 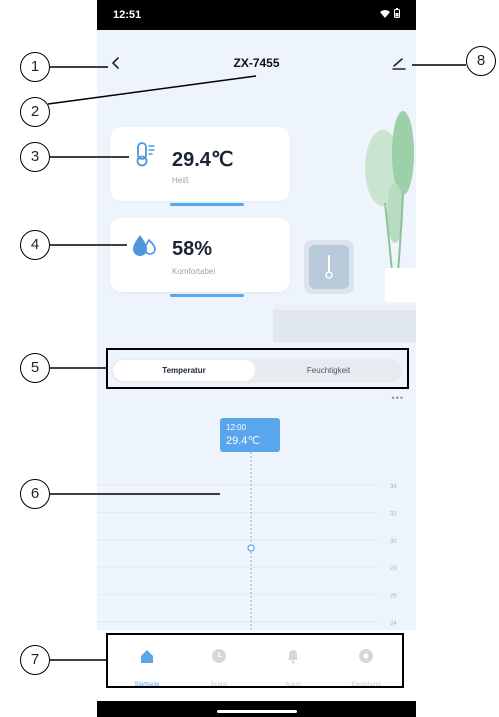 What do you see at coordinates (207, 204) in the screenshot?
I see `temperature-indicator-bar` at bounding box center [207, 204].